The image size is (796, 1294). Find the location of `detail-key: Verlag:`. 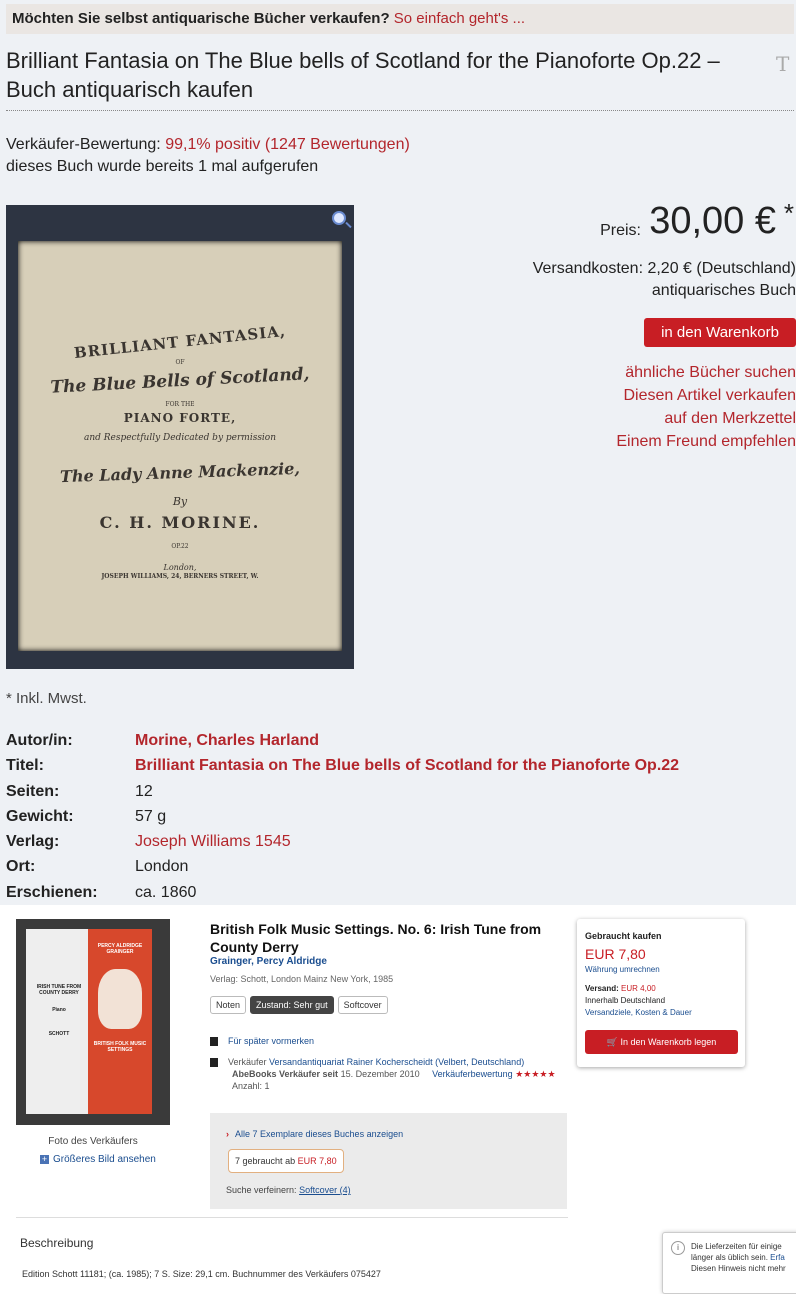

detail-key: Verlag: is located at coordinates (33, 842).